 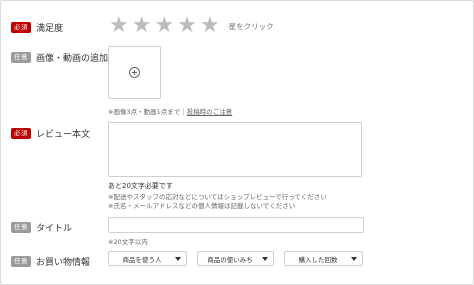 I want to click on review-body-textarea, so click(x=235, y=149).